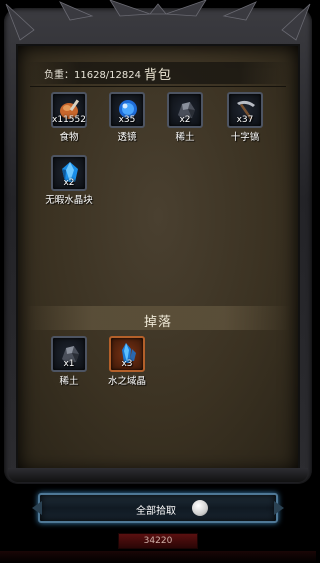  Describe the element at coordinates (69, 120) in the screenshot. I see `item-quantity: x11552` at that location.